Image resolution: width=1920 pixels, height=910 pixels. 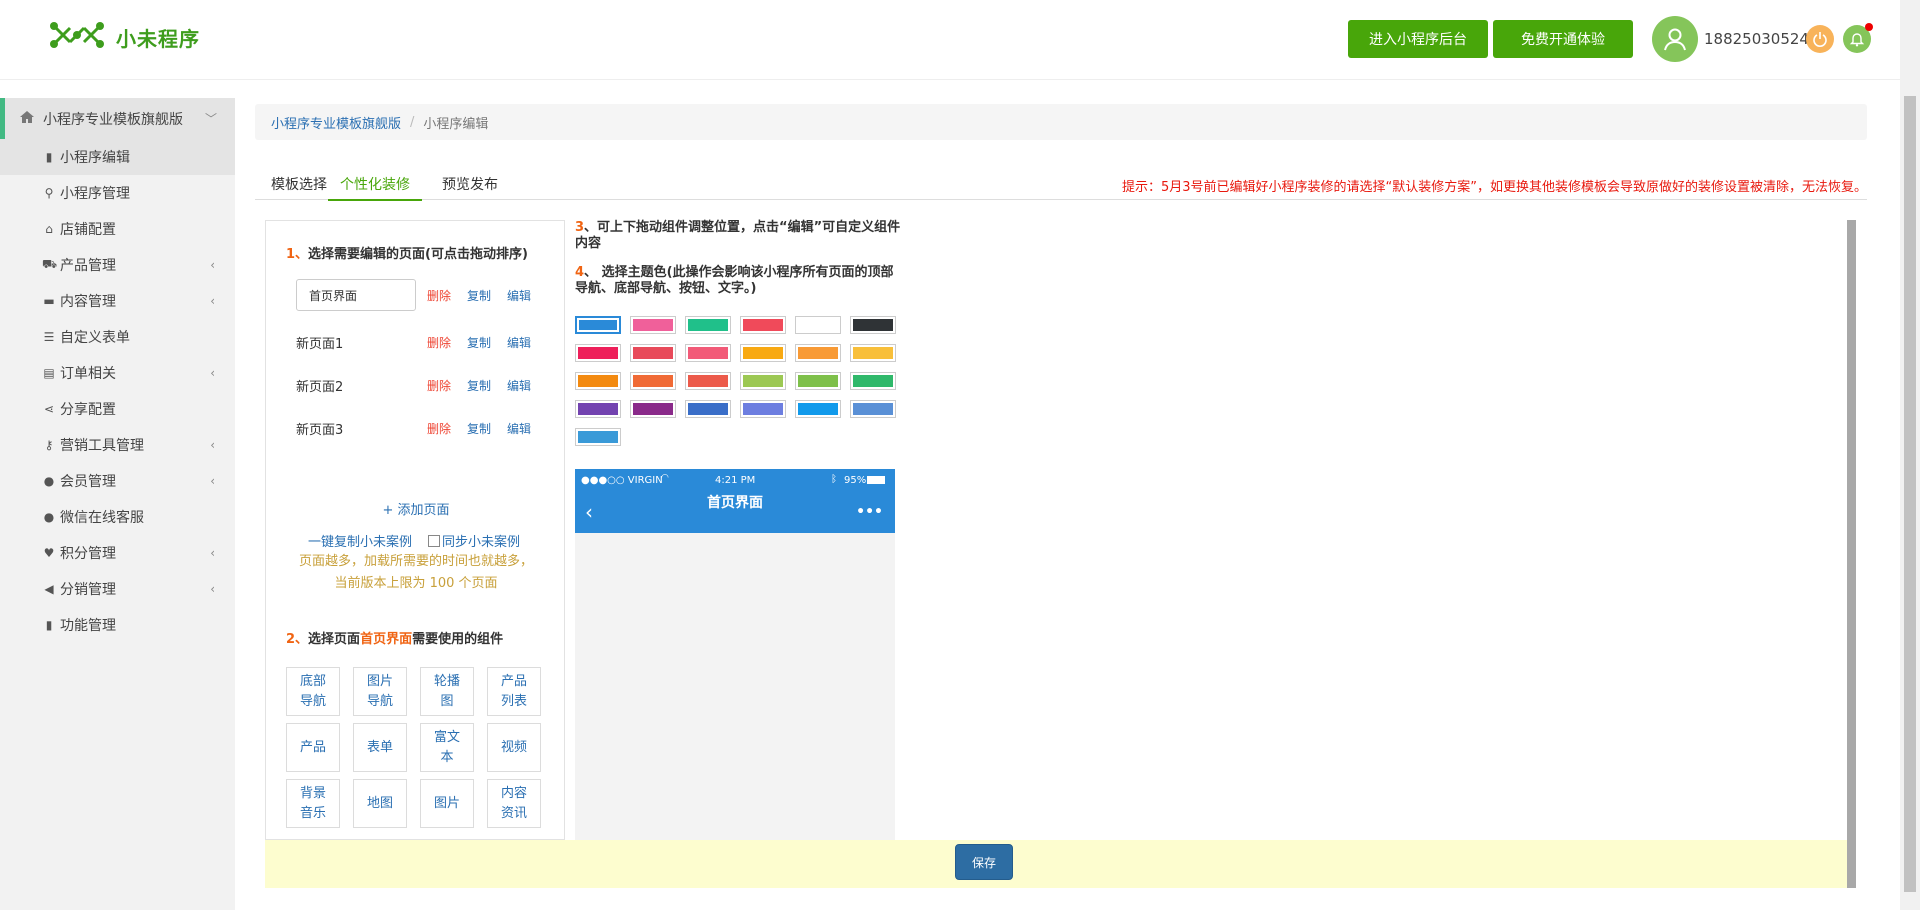 I want to click on sidebar-item: ⛟ 产品管理 ‹, so click(x=117, y=265).